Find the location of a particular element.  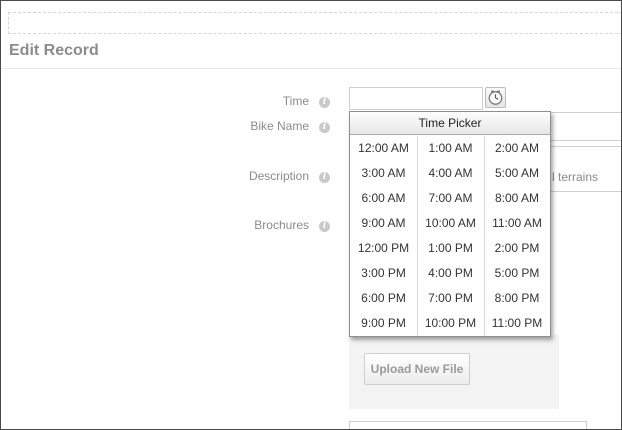

next-field-input is located at coordinates (468, 425).